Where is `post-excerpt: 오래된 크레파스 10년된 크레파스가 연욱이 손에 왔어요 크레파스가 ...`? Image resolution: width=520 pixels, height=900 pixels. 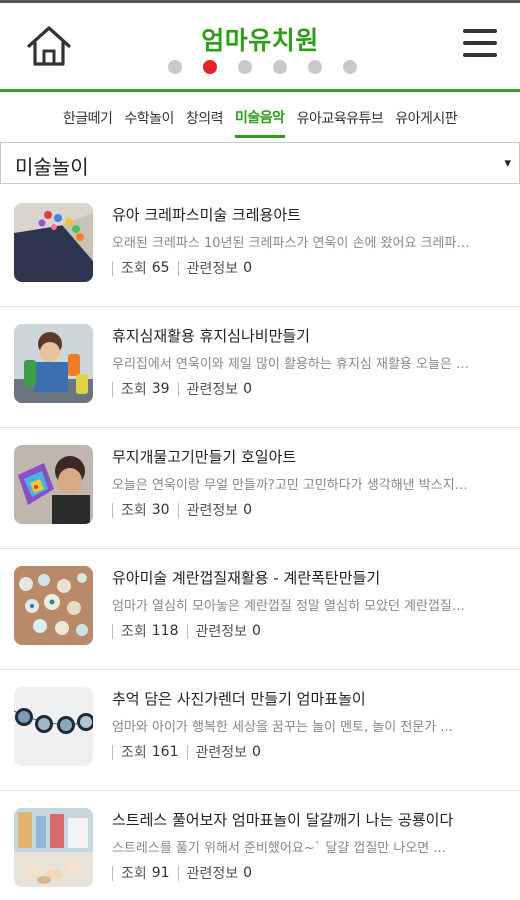 post-excerpt: 오래된 크레파스 10년된 크레파스가 연욱이 손에 왔어요 크레파스가 ... is located at coordinates (293, 243).